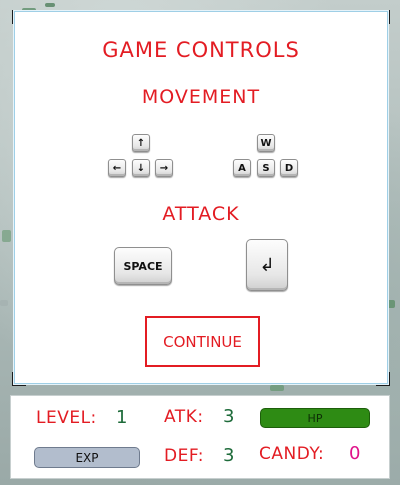 The width and height of the screenshot is (400, 485). What do you see at coordinates (292, 454) in the screenshot?
I see `candy-label: CANDY:` at bounding box center [292, 454].